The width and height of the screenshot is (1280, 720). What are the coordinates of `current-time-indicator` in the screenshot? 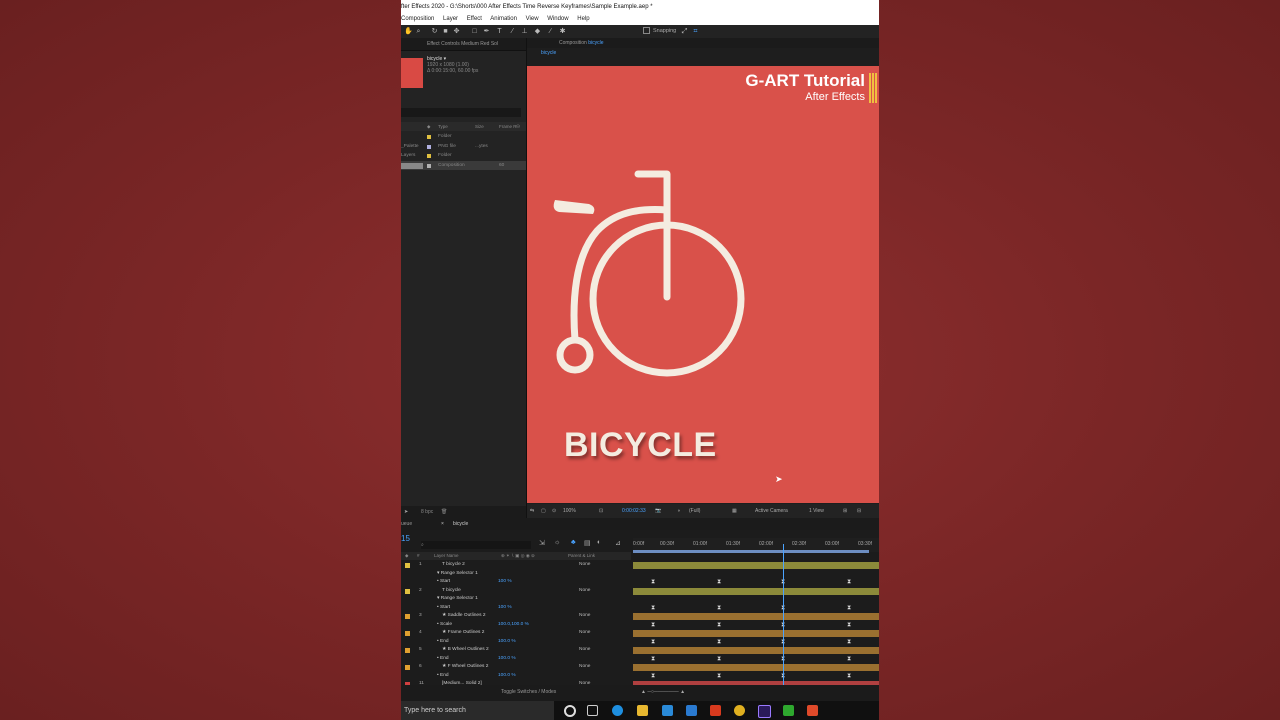 It's located at (783, 619).